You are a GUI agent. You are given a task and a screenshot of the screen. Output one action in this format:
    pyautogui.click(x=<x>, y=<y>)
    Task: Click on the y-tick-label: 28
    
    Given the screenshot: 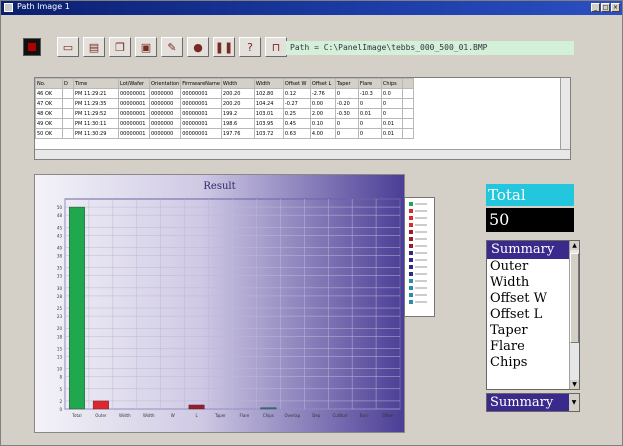 What is the action you would take?
    pyautogui.click(x=60, y=296)
    